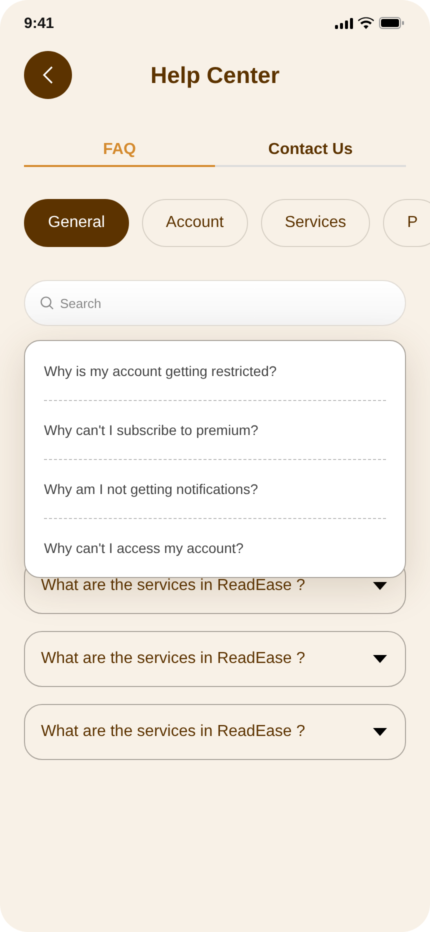 This screenshot has height=932, width=430. What do you see at coordinates (310, 152) in the screenshot?
I see `tab: Contact Us` at bounding box center [310, 152].